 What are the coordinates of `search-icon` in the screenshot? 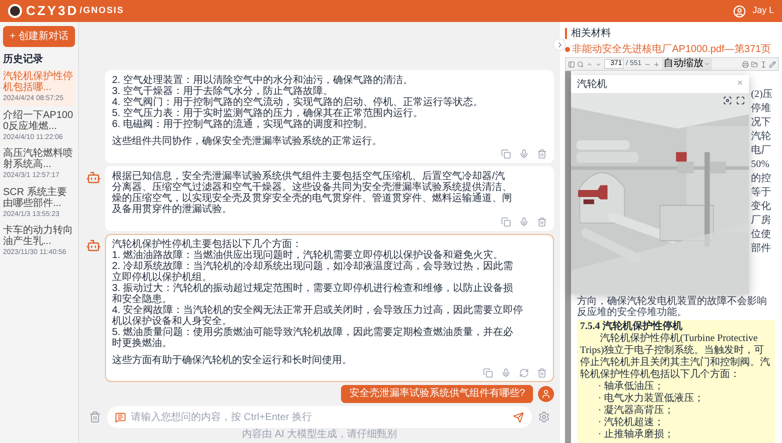 It's located at (580, 64).